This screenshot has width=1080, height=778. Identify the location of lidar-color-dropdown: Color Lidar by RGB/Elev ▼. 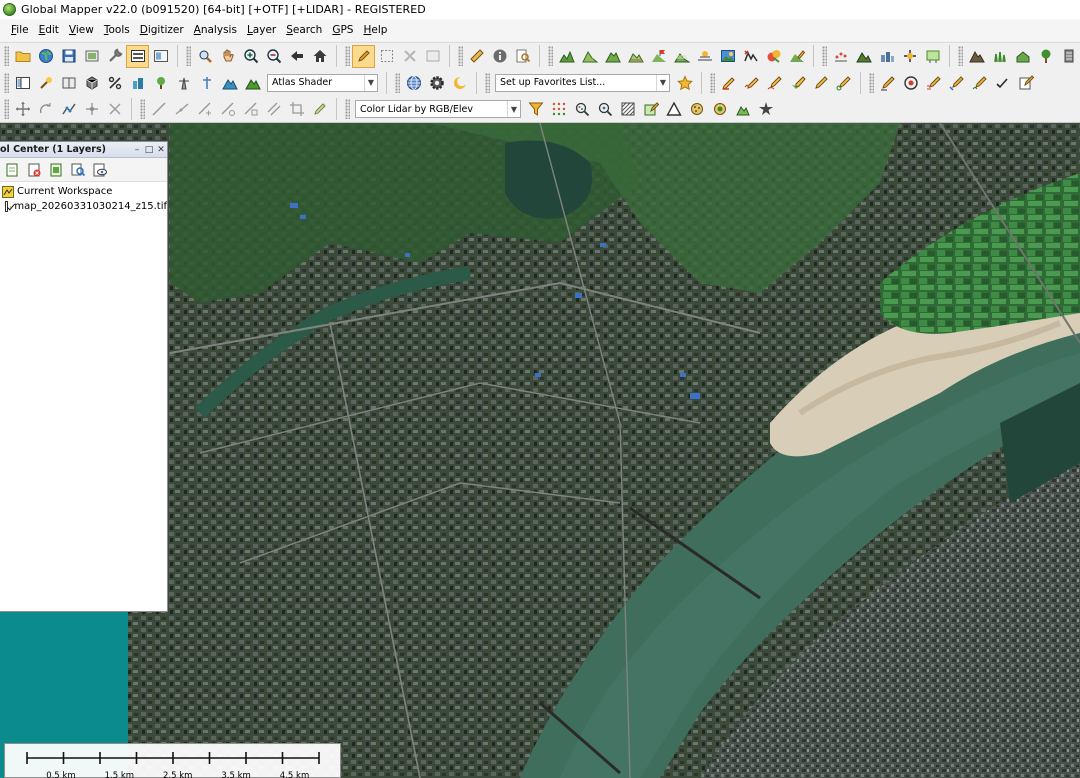
(438, 109).